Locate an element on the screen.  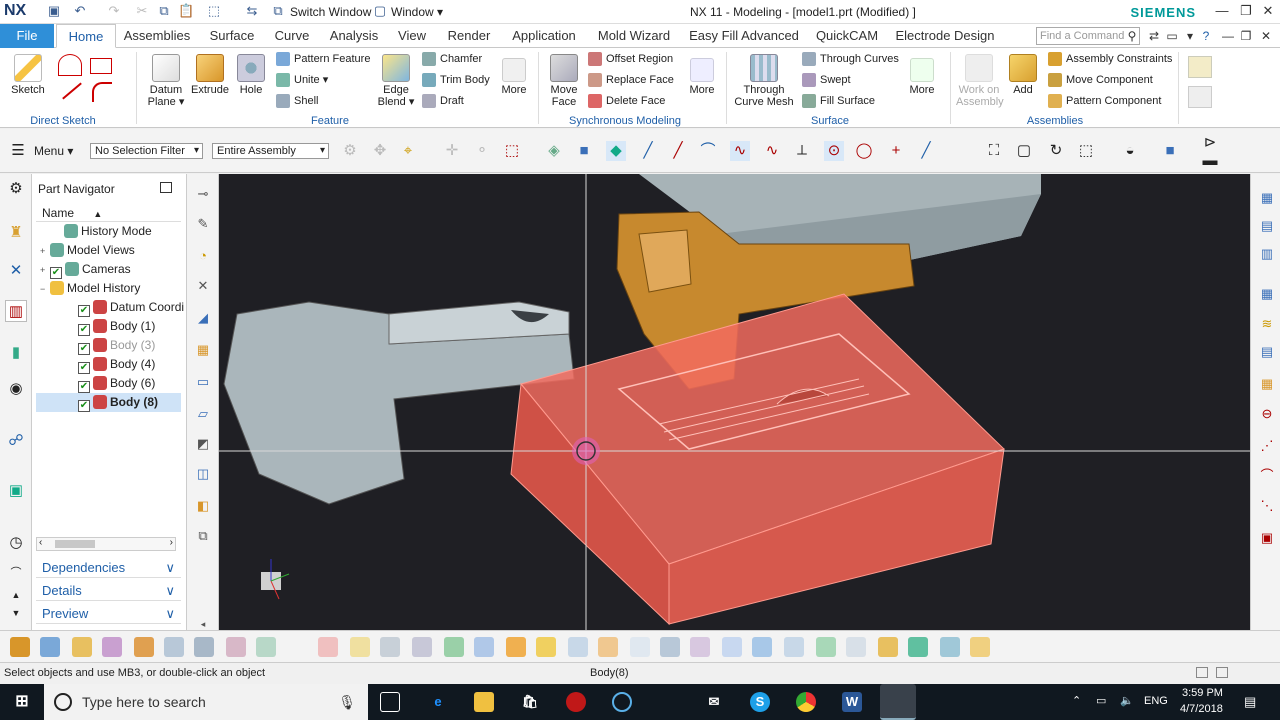
toolbar-sphere-icon is located at coordinates (640, 647).